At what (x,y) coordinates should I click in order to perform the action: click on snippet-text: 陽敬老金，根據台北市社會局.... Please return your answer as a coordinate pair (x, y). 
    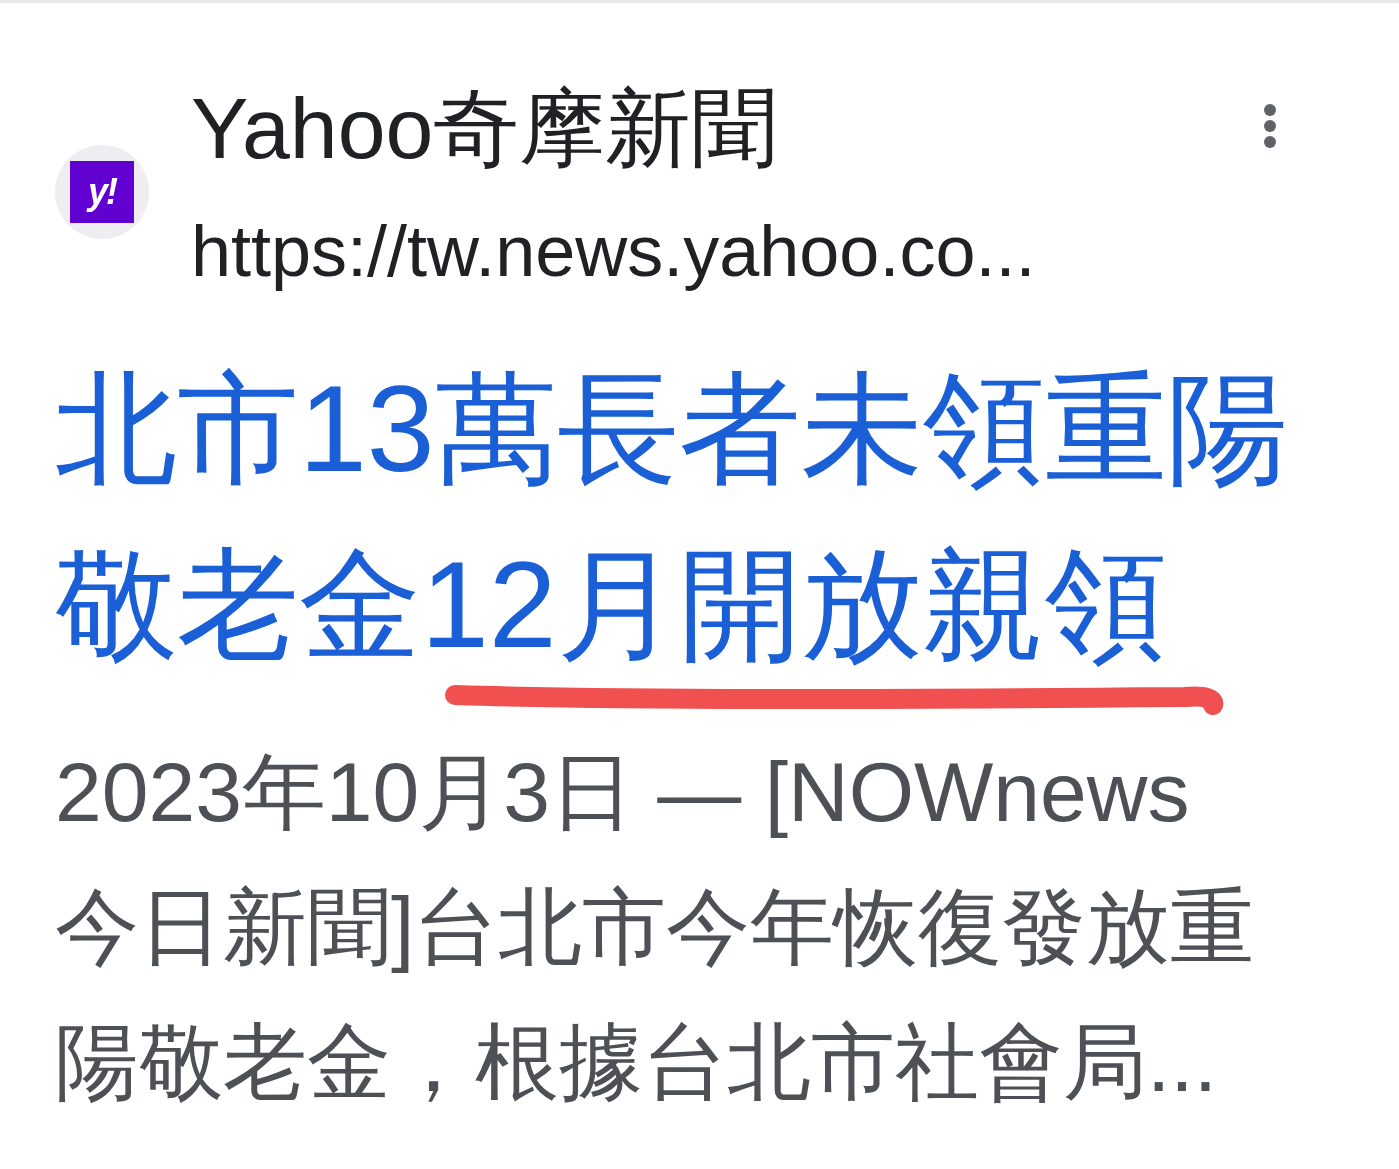
    Looking at the image, I should click on (636, 1062).